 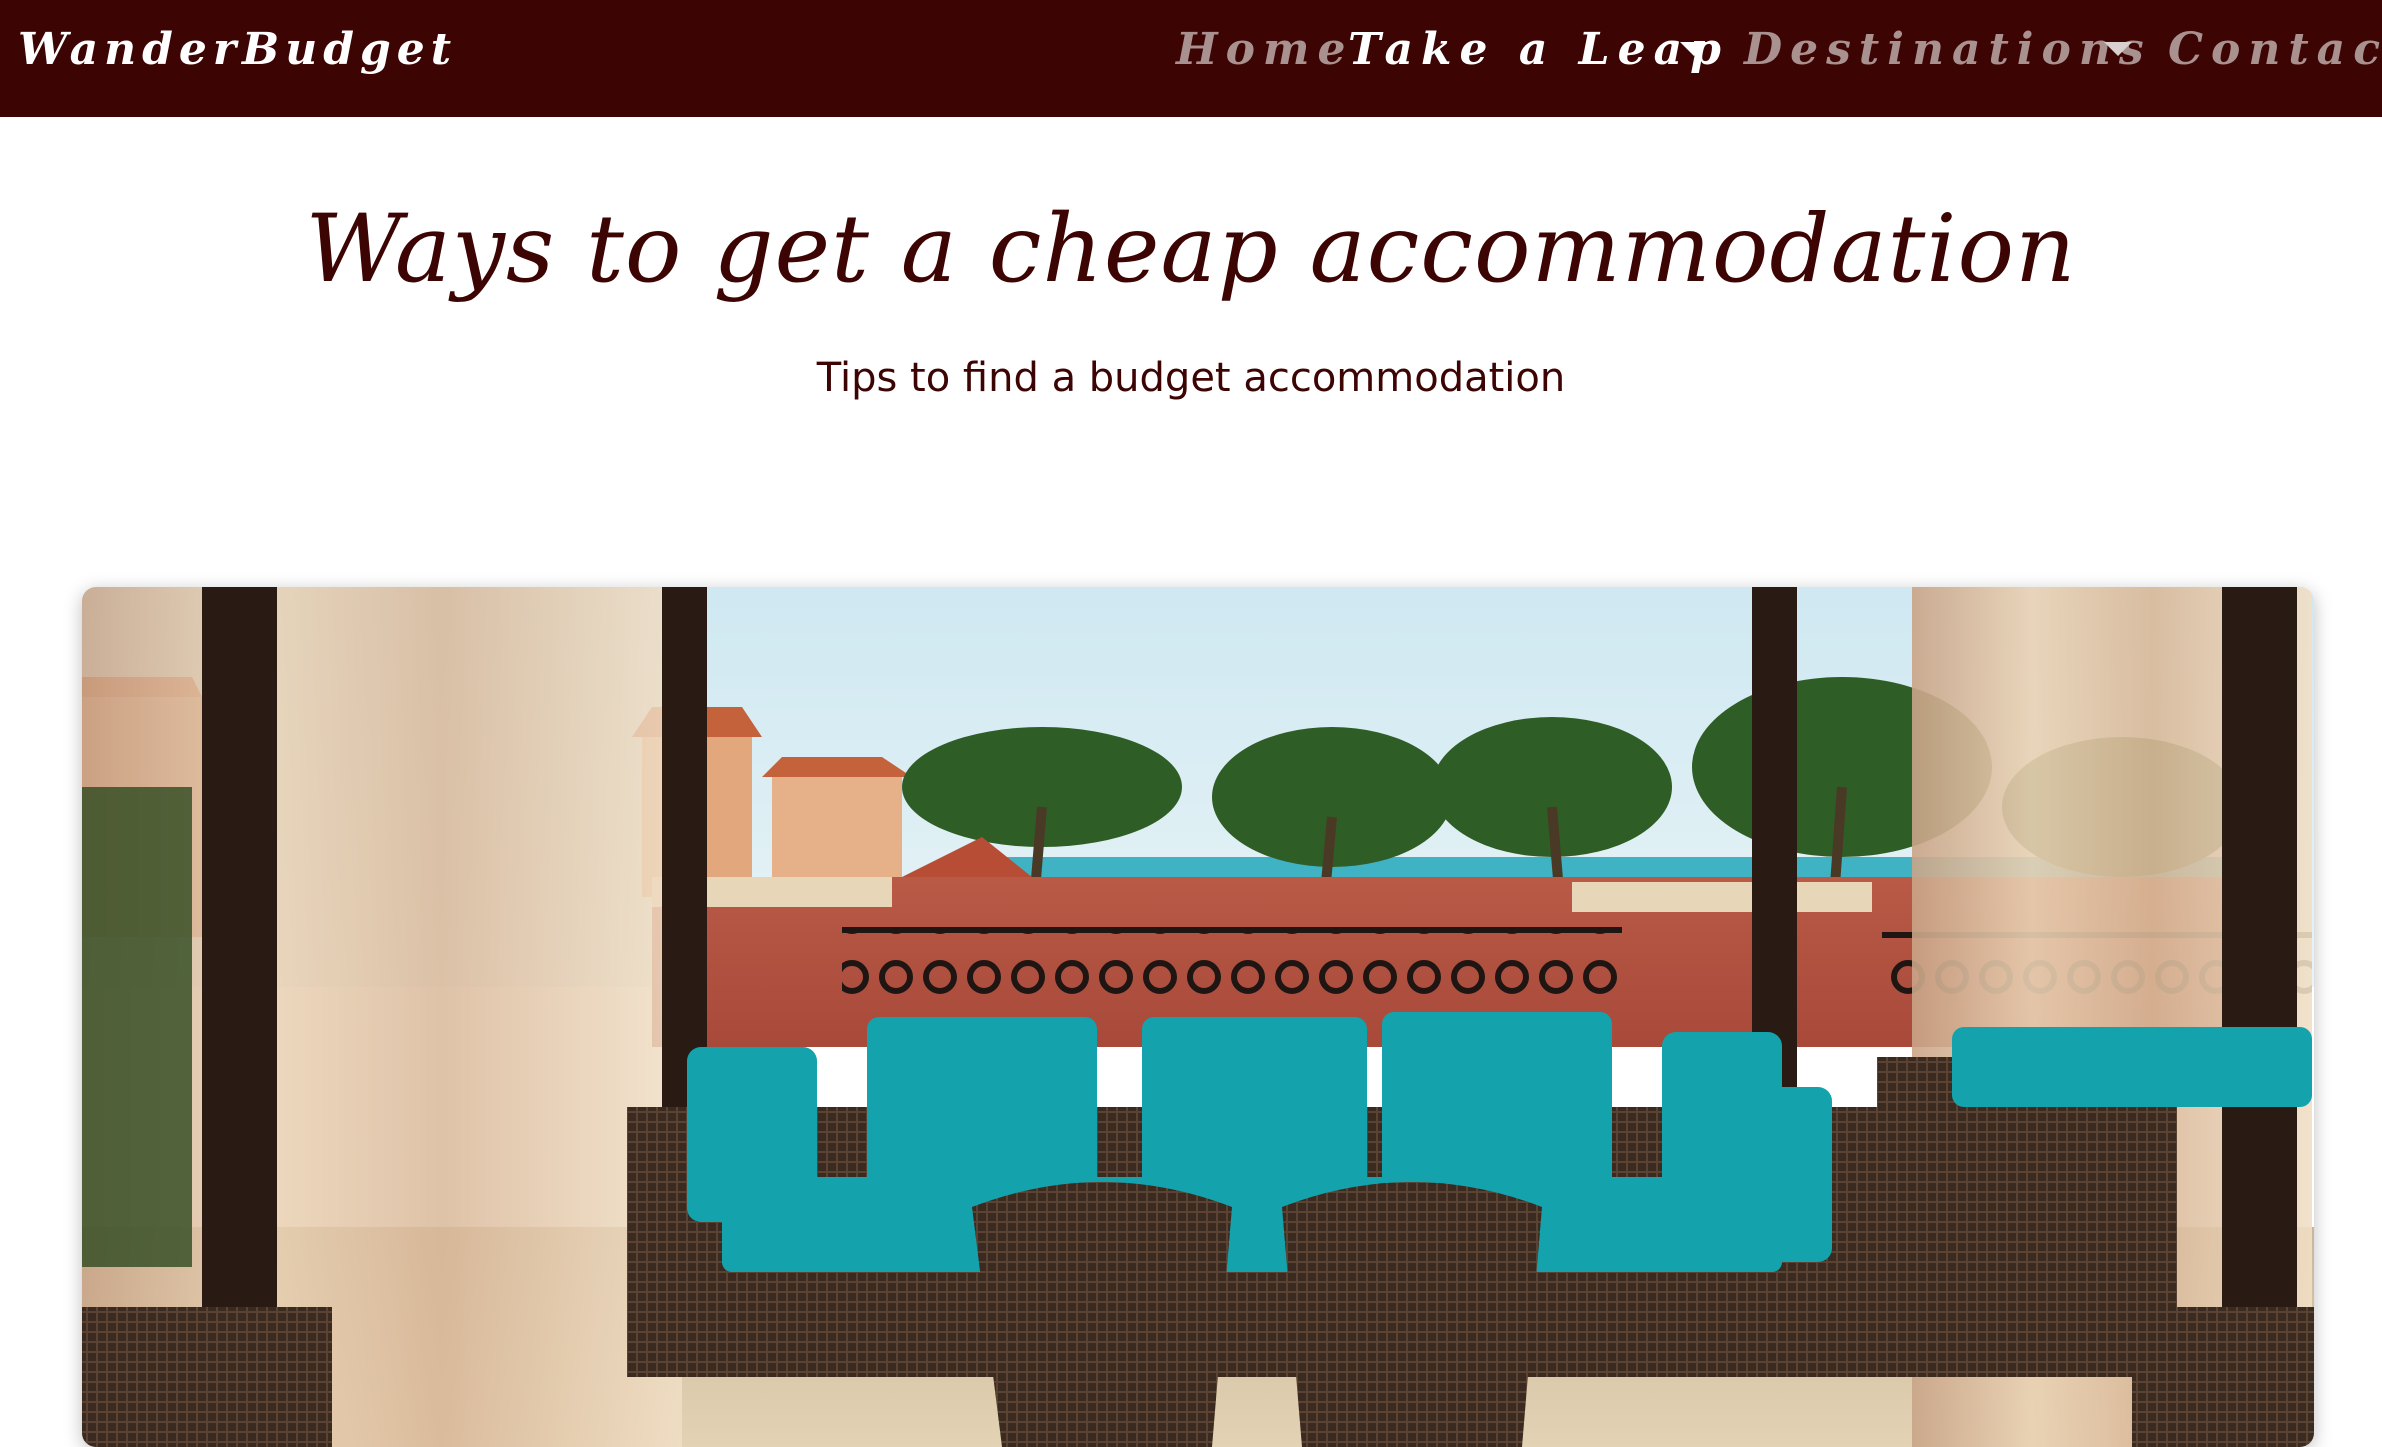 I want to click on nav-link-take-a-leap: Take a Leap, so click(x=1538, y=50).